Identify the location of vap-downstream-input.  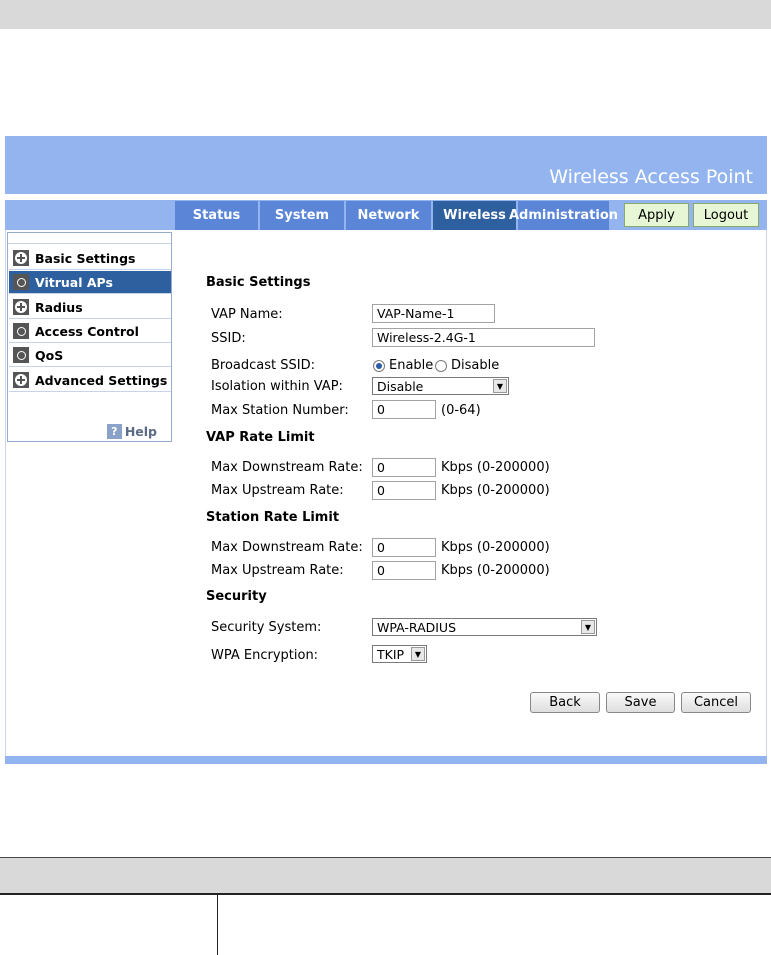
(404, 467).